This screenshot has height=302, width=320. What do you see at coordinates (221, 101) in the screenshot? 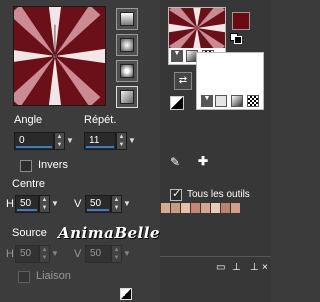
I see `bg-color-style-icon` at bounding box center [221, 101].